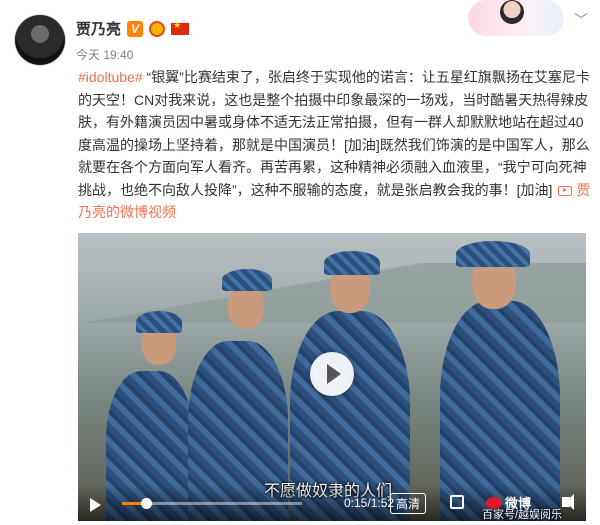  What do you see at coordinates (581, 20) in the screenshot?
I see `chevron-down-icon: ﹀` at bounding box center [581, 20].